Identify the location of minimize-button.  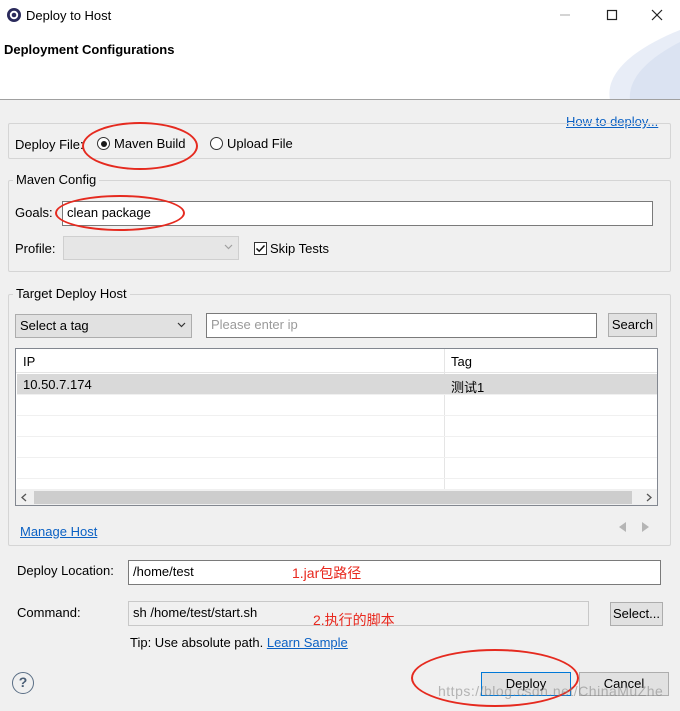
(565, 15).